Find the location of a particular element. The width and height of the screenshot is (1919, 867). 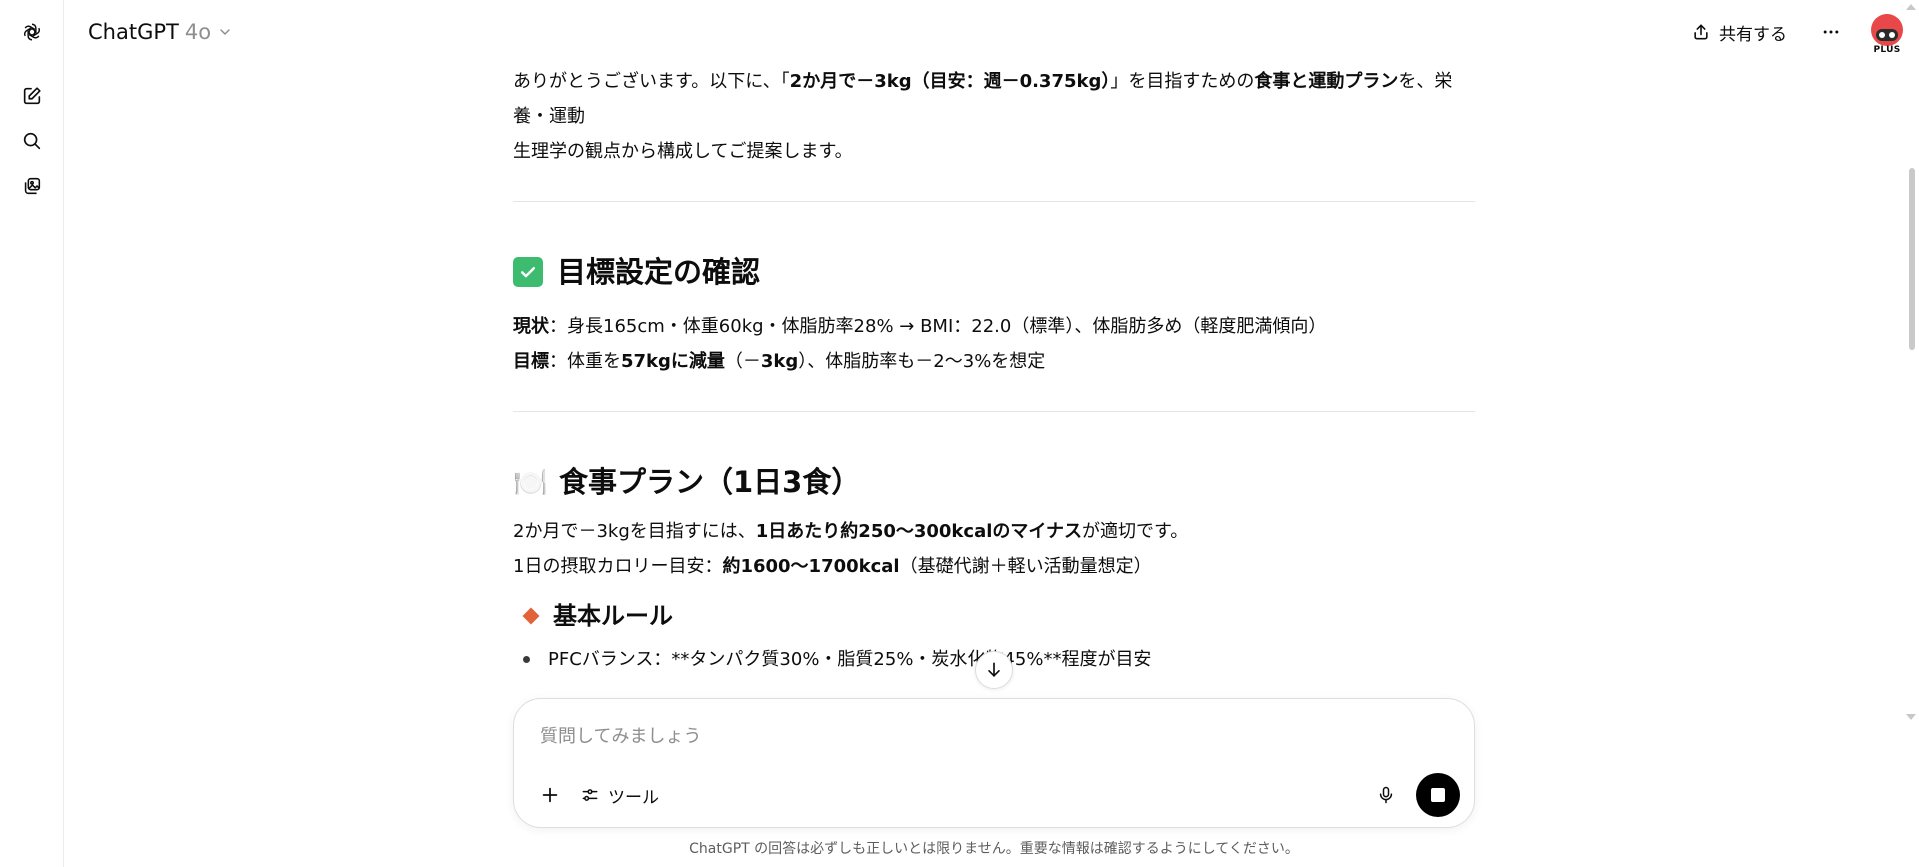

tools-button: ツール is located at coordinates (619, 795).